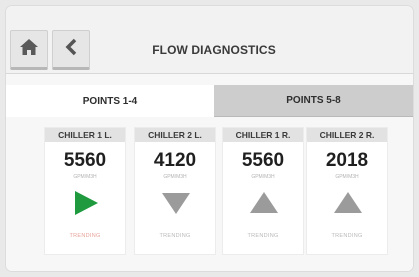 The width and height of the screenshot is (419, 277). I want to click on chiller-card-2l: CHILLER 2 L. 4120 GPM/M3H TRENDING, so click(175, 191).